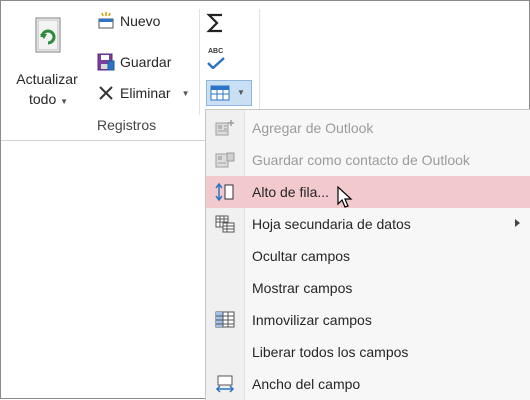 Image resolution: width=530 pixels, height=400 pixels. I want to click on new-record-button: Nuevo, so click(128, 21).